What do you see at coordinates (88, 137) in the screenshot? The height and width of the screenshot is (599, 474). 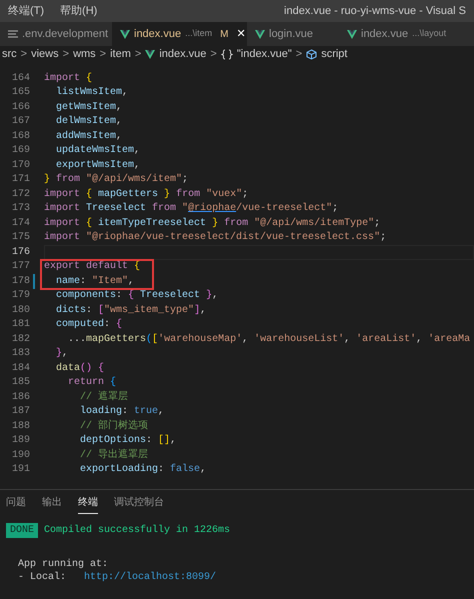 I see `code-line: addWmsItem,` at bounding box center [88, 137].